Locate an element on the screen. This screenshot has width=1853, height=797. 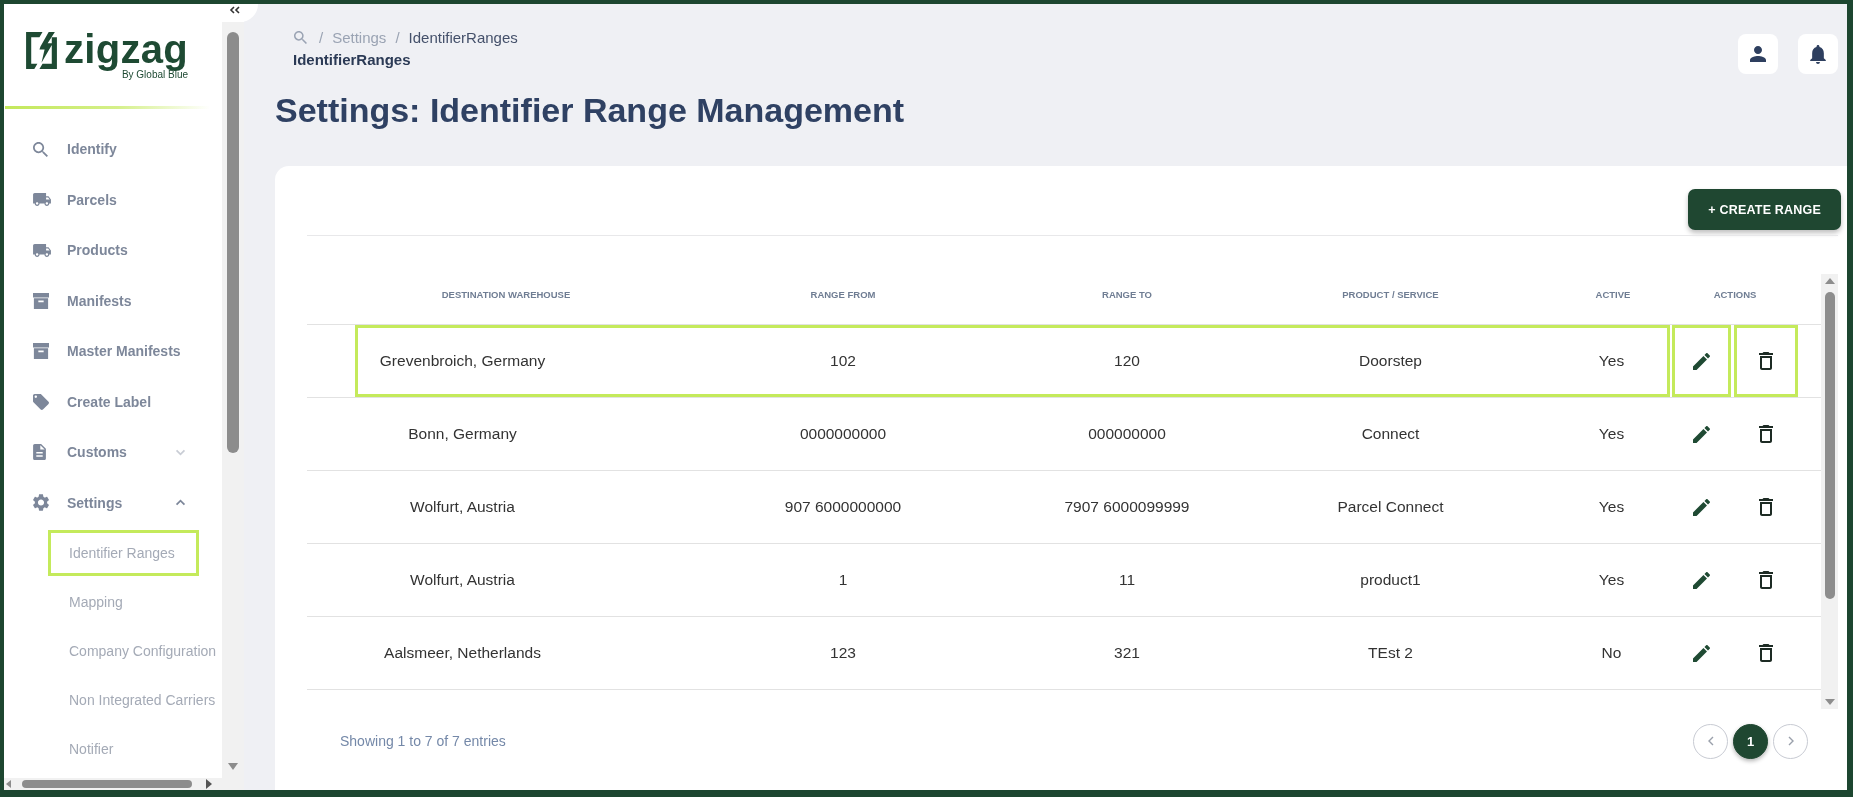
nav-item: Products is located at coordinates (112, 250).